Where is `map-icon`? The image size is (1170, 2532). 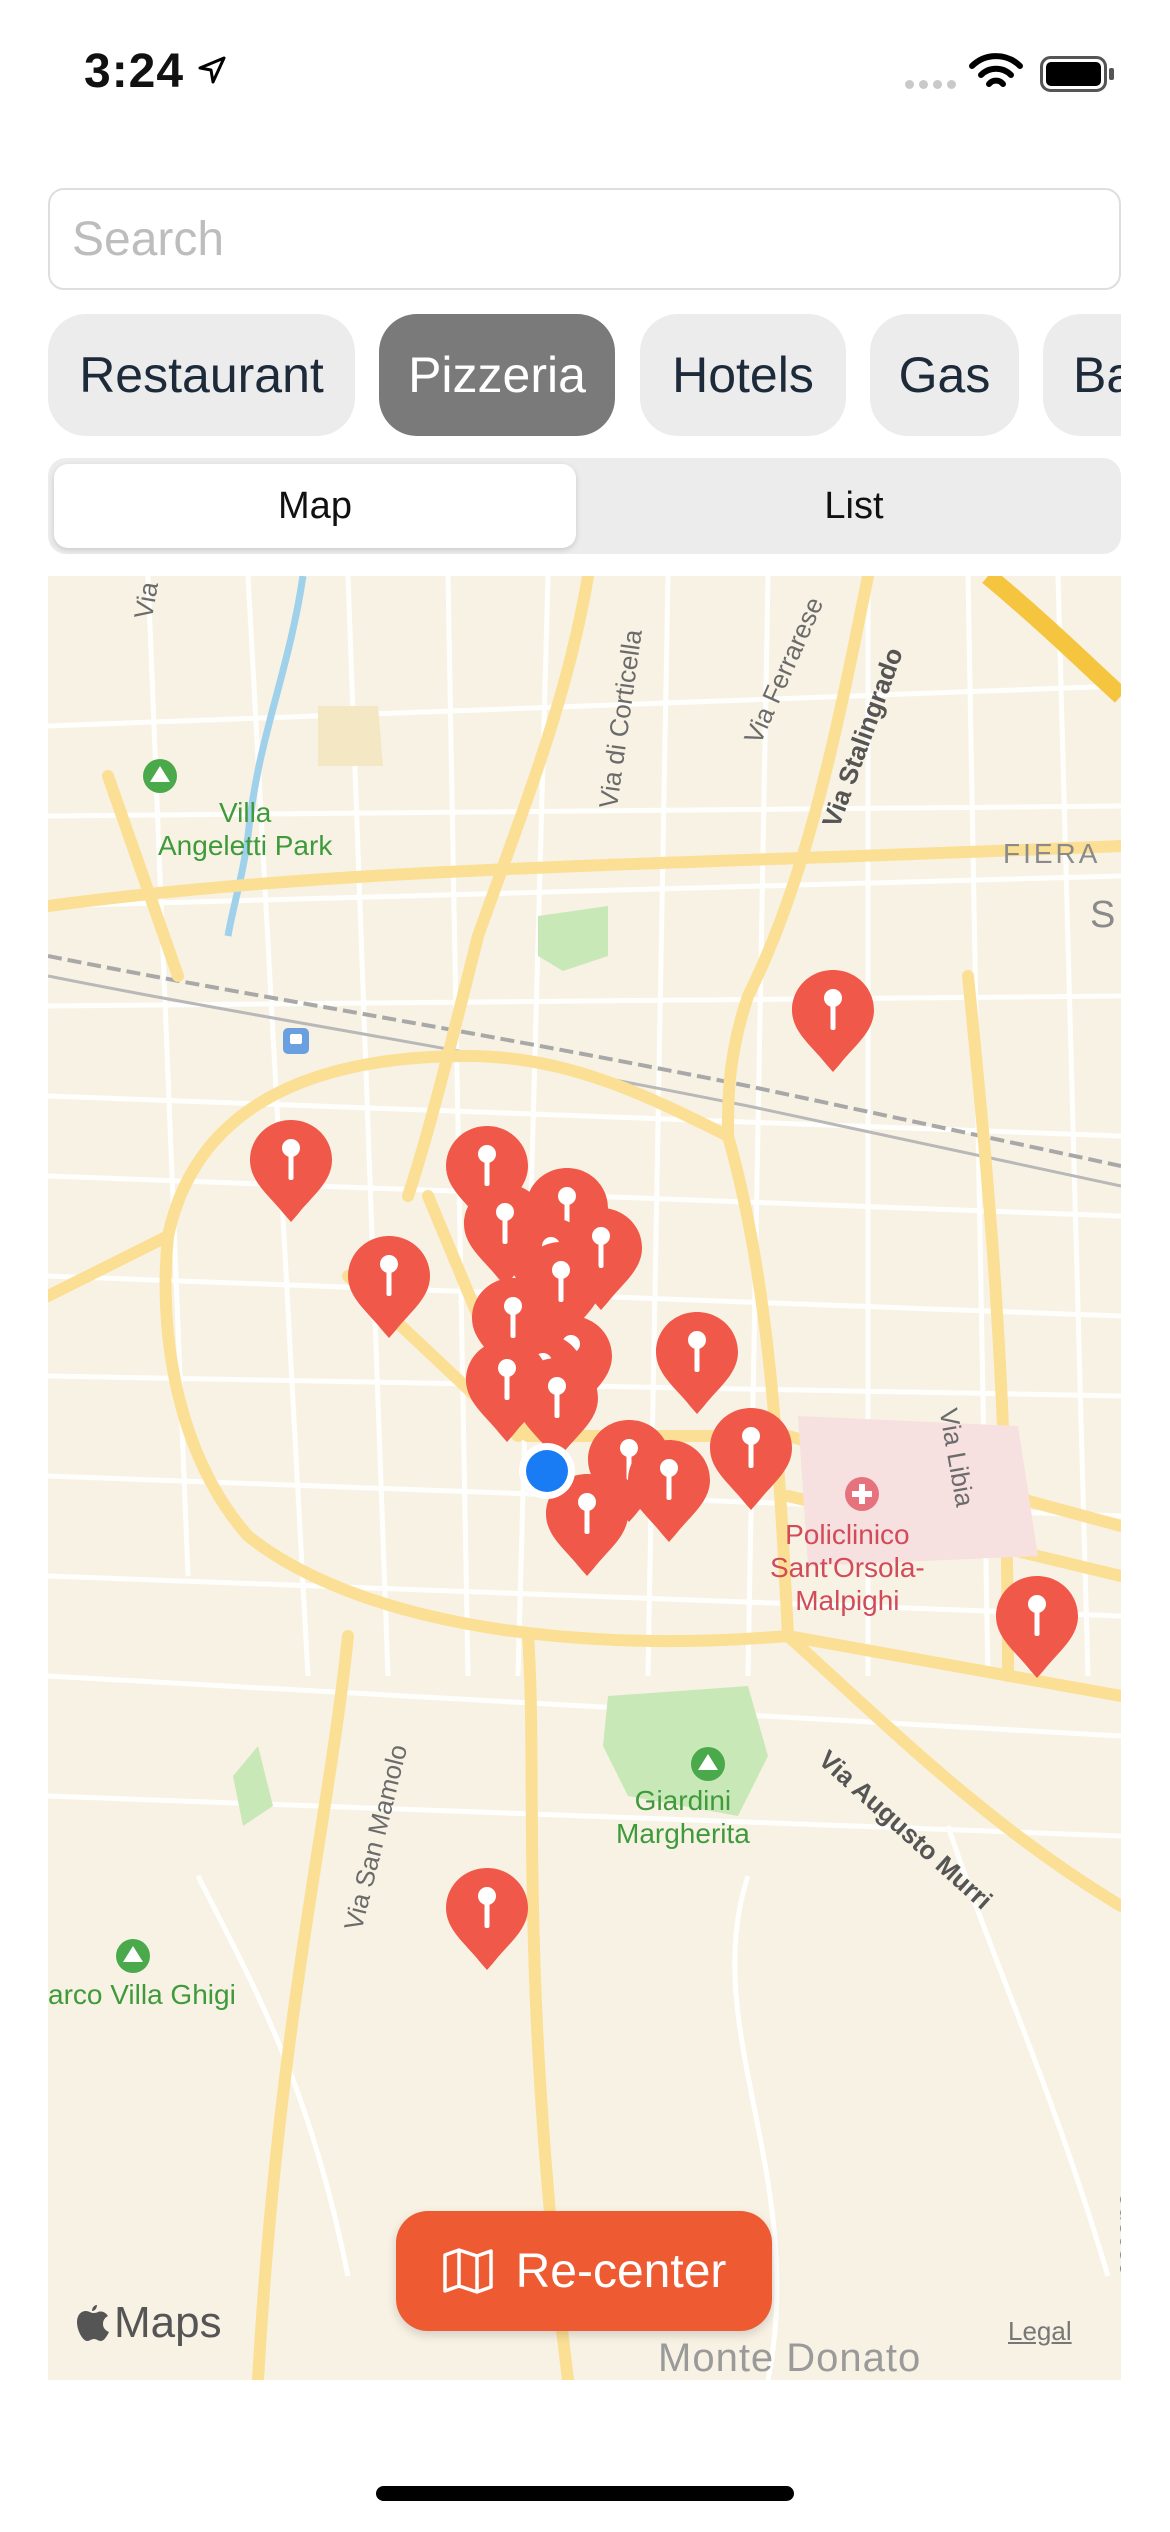 map-icon is located at coordinates (467, 2271).